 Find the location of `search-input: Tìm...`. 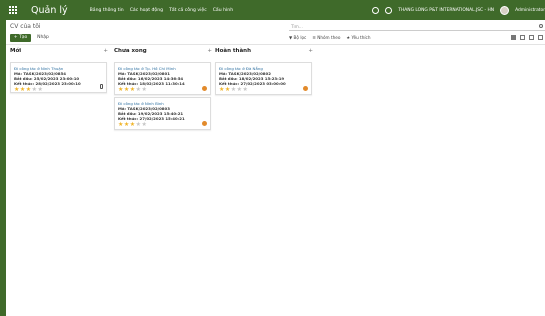

search-input: Tìm... is located at coordinates (417, 27).